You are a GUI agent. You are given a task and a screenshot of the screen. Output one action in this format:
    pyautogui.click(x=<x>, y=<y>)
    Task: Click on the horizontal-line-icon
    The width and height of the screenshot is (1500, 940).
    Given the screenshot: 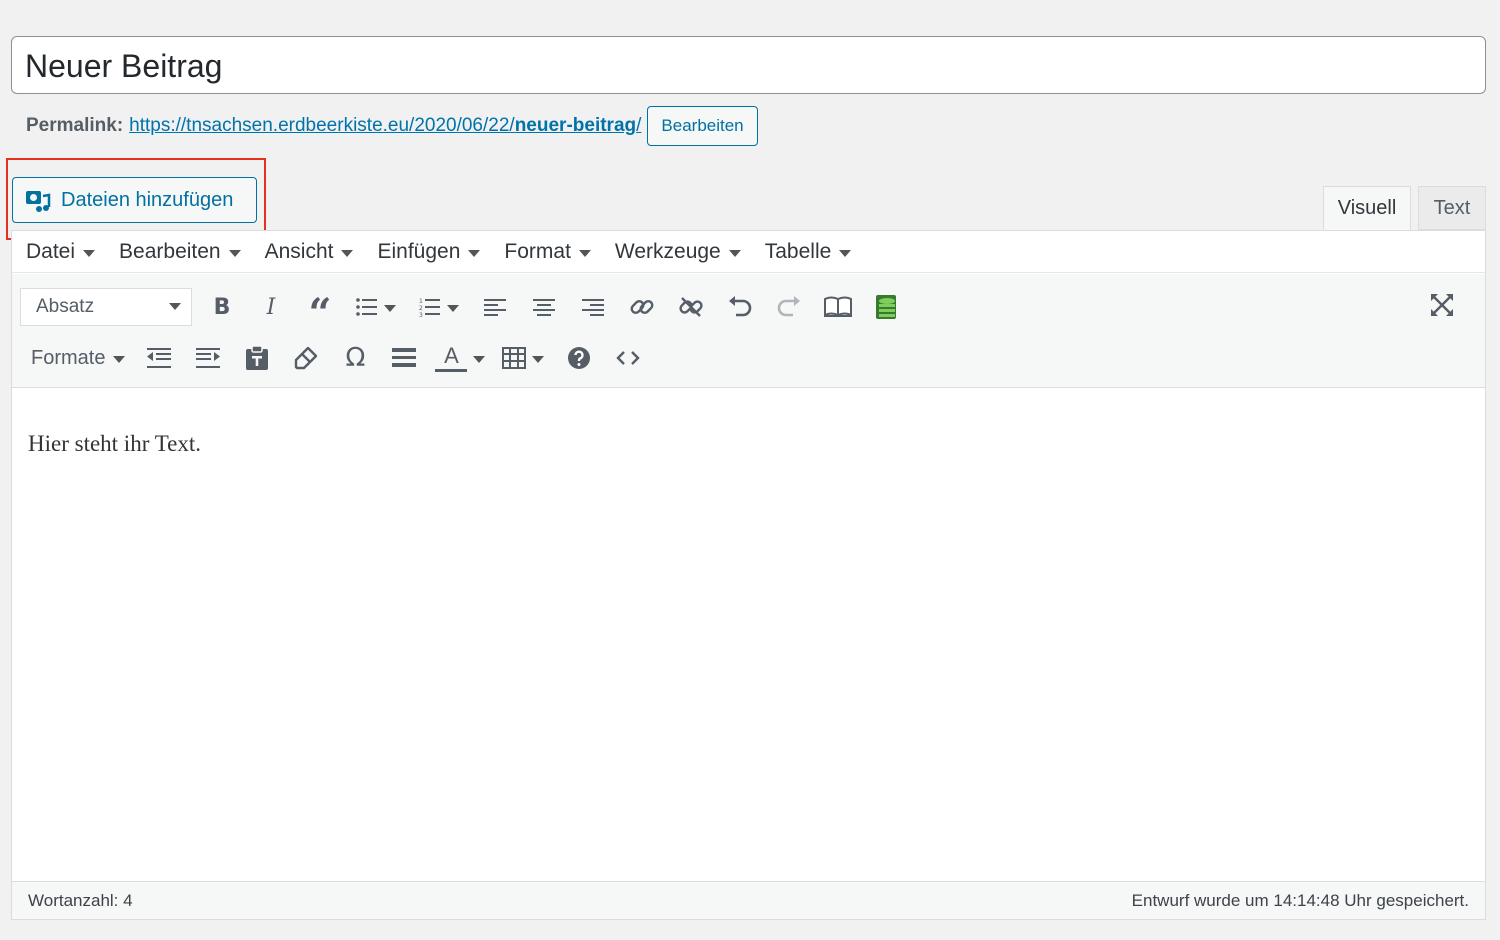 What is the action you would take?
    pyautogui.click(x=404, y=357)
    